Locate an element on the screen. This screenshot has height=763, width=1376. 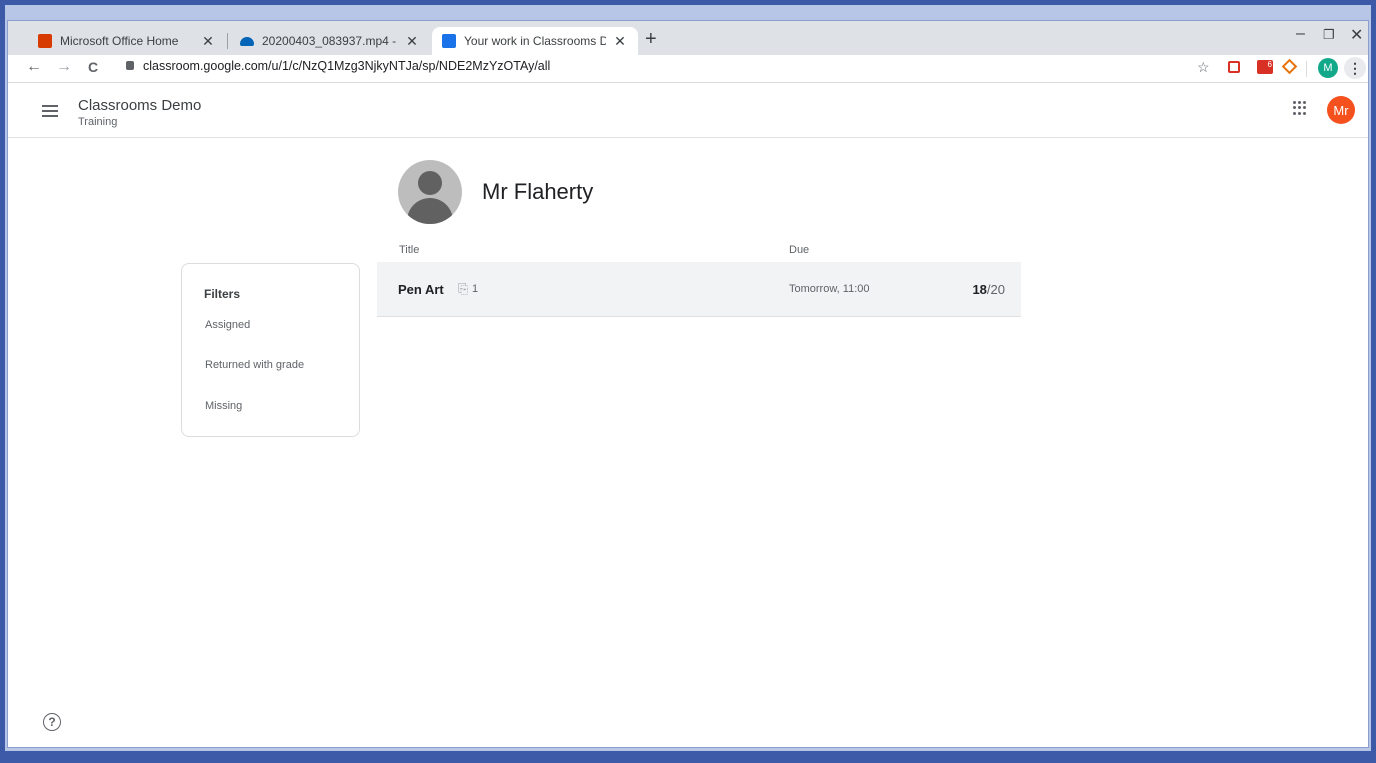
tab-onedrive: 20200403_083937.mp4 - OneDriv ✕ is located at coordinates (330, 41).